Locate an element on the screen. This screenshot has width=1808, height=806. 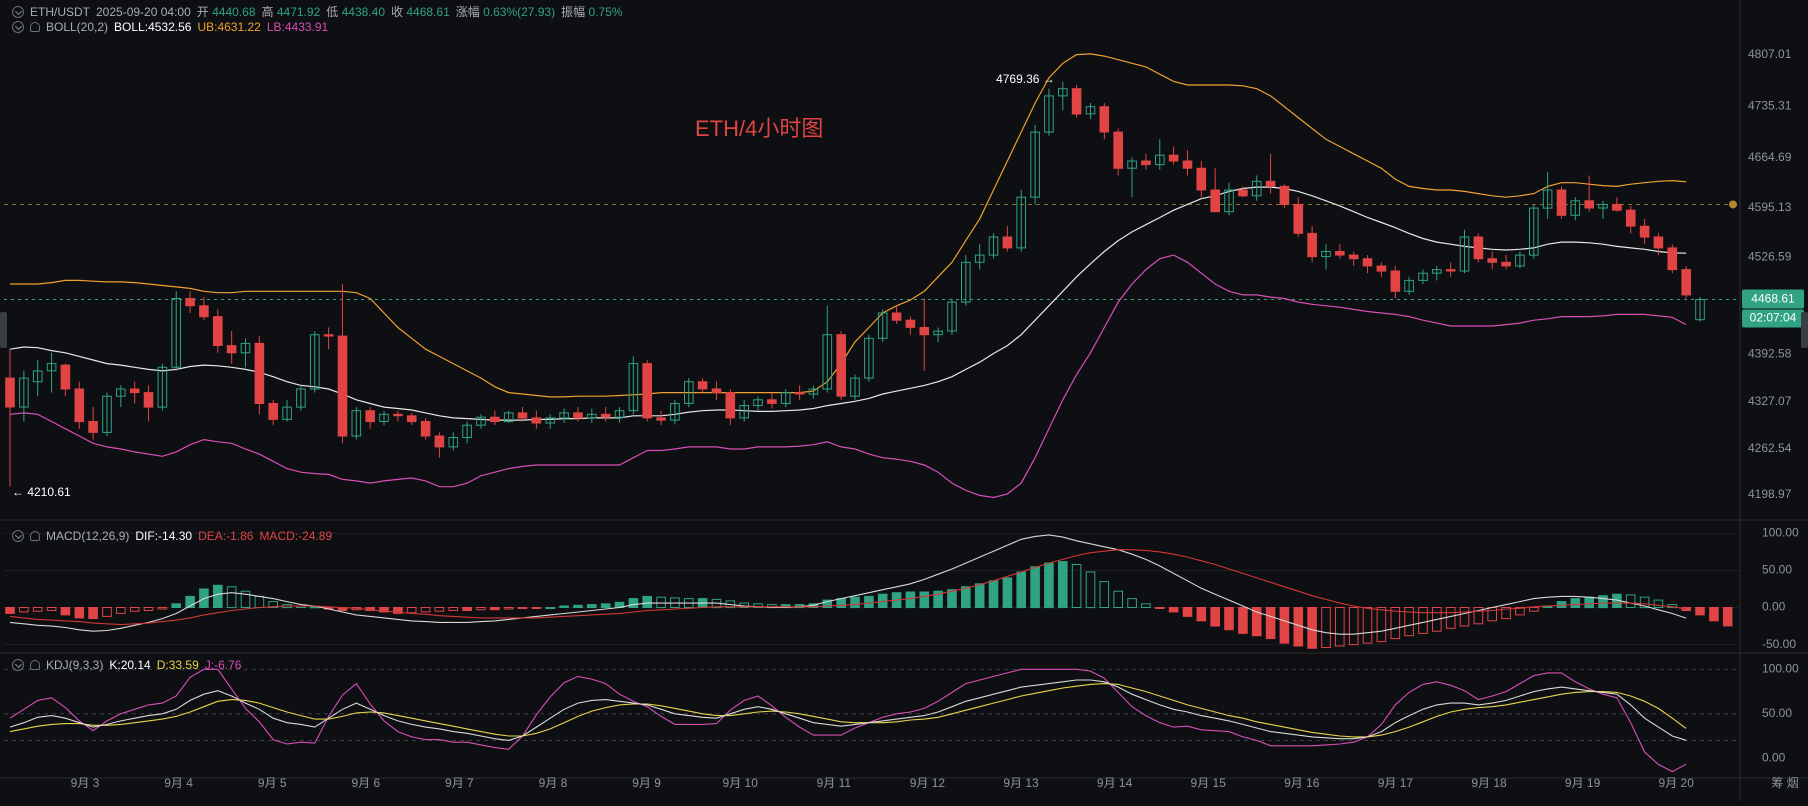
x-axis-date-label: 9月 15 is located at coordinates (1209, 783).